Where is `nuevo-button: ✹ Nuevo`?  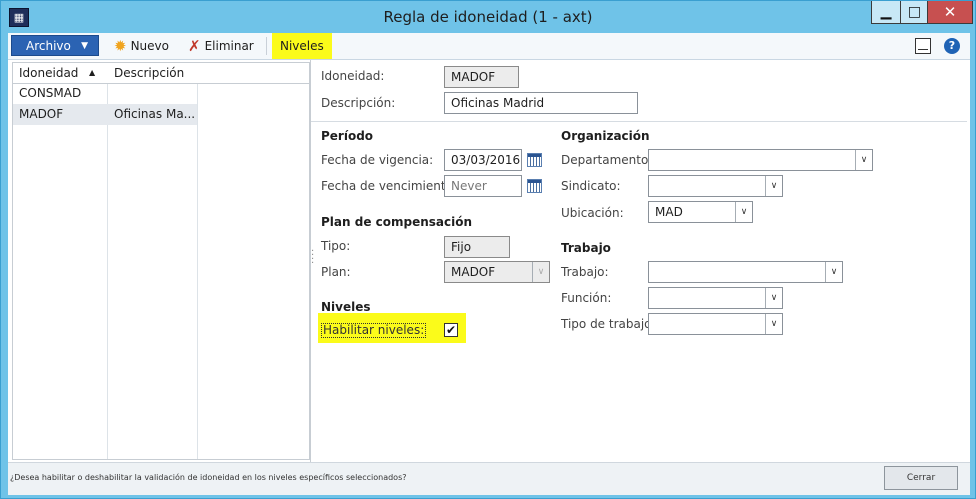
nuevo-button: ✹ Nuevo is located at coordinates (141, 46).